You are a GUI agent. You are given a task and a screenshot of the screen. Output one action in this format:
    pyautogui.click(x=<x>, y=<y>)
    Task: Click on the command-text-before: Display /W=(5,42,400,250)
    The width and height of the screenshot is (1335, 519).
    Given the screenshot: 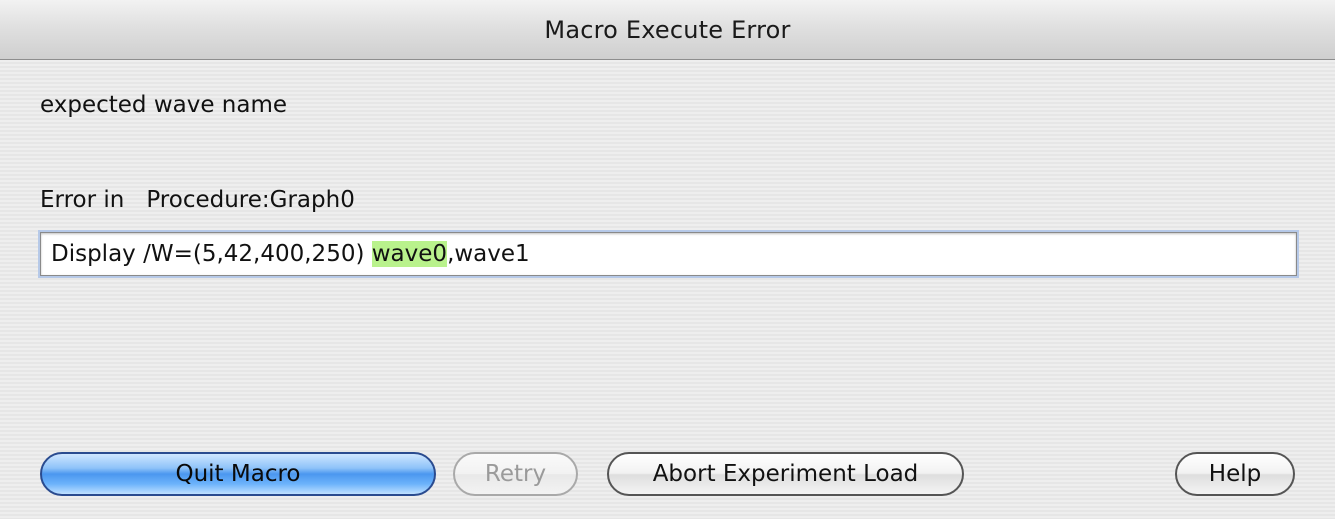 What is the action you would take?
    pyautogui.click(x=211, y=254)
    